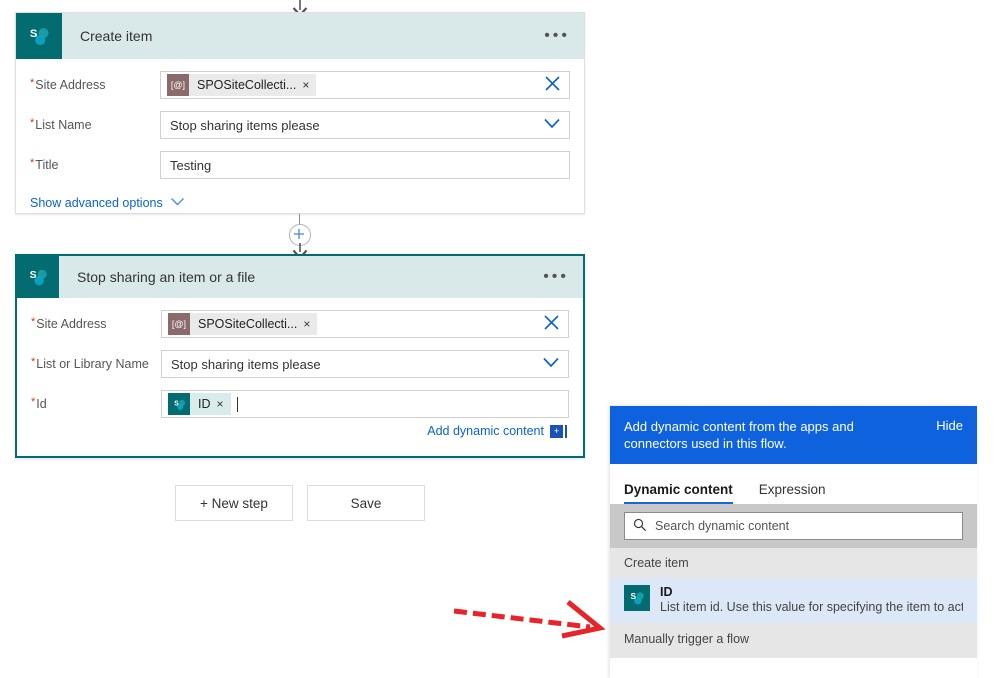 This screenshot has width=999, height=678. What do you see at coordinates (365, 165) in the screenshot?
I see `title-input: Testing` at bounding box center [365, 165].